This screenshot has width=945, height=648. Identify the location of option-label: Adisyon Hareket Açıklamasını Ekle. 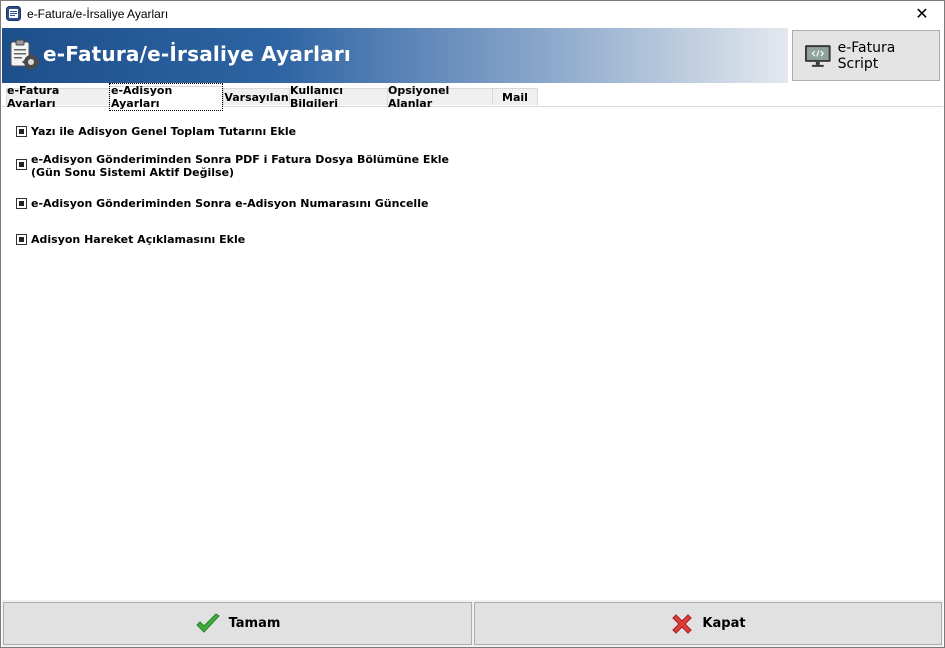
(138, 239).